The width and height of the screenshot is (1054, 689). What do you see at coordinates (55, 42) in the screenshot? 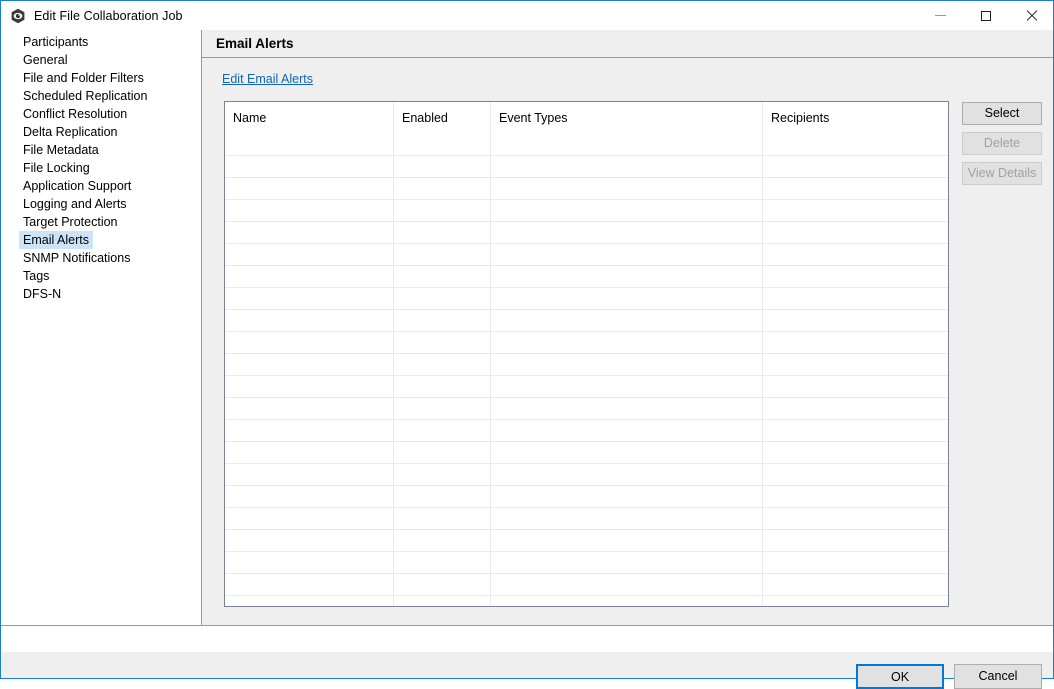
I see `sidebar-item-participants: Participants` at bounding box center [55, 42].